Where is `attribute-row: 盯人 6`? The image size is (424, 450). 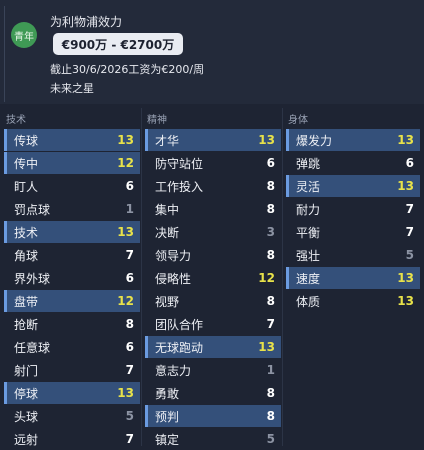
attribute-row: 盯人 6 is located at coordinates (72, 186).